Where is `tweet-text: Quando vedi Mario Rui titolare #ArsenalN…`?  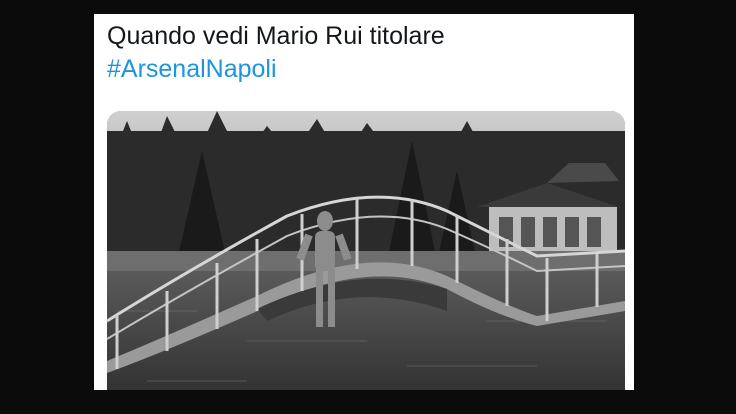
tweet-text: Quando vedi Mario Rui titolare #ArsenalN… is located at coordinates (365, 53).